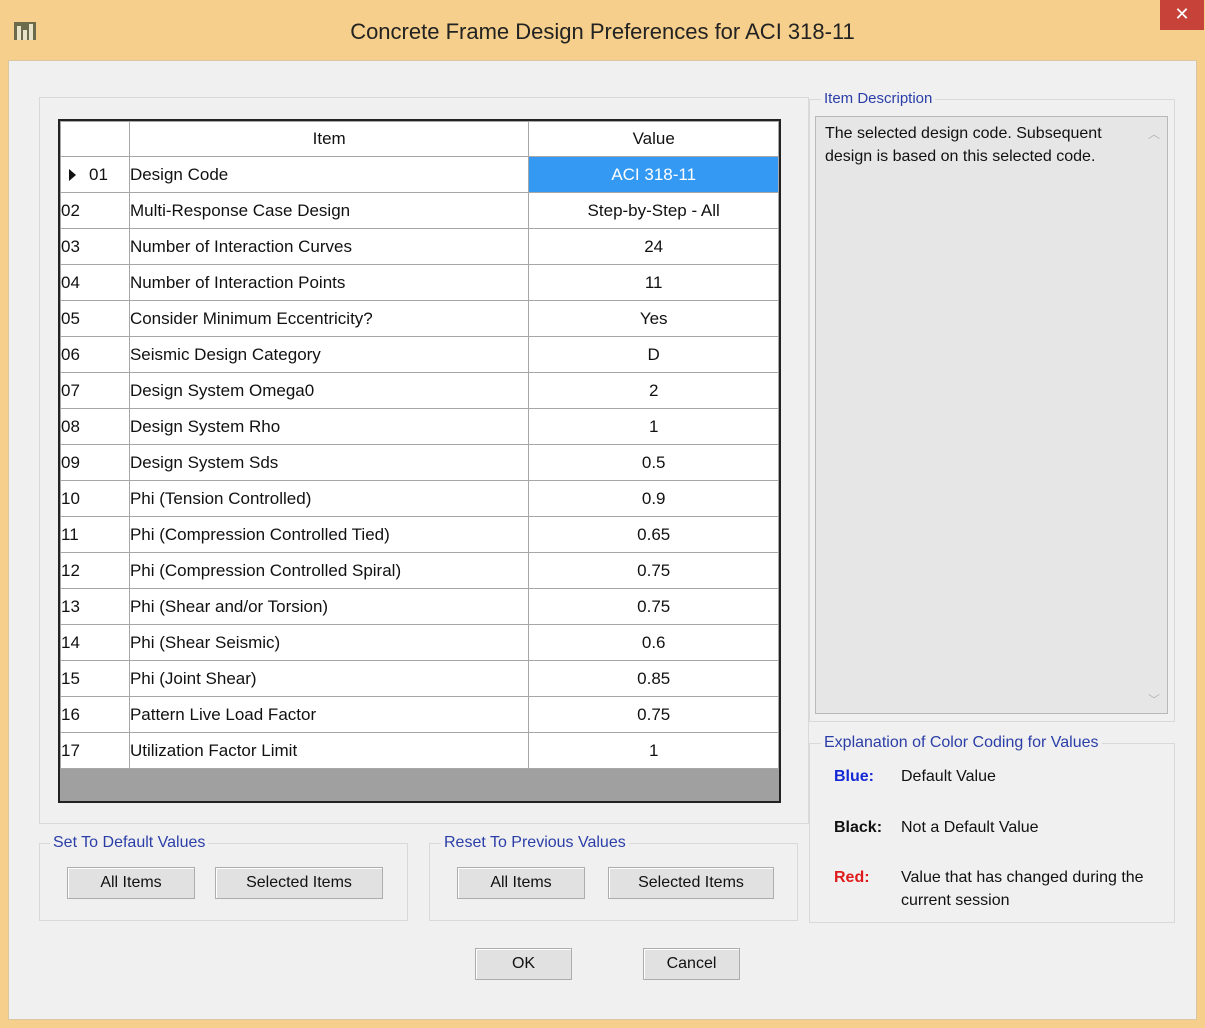 The height and width of the screenshot is (1028, 1205). What do you see at coordinates (653, 246) in the screenshot?
I see `value-cell: 24` at bounding box center [653, 246].